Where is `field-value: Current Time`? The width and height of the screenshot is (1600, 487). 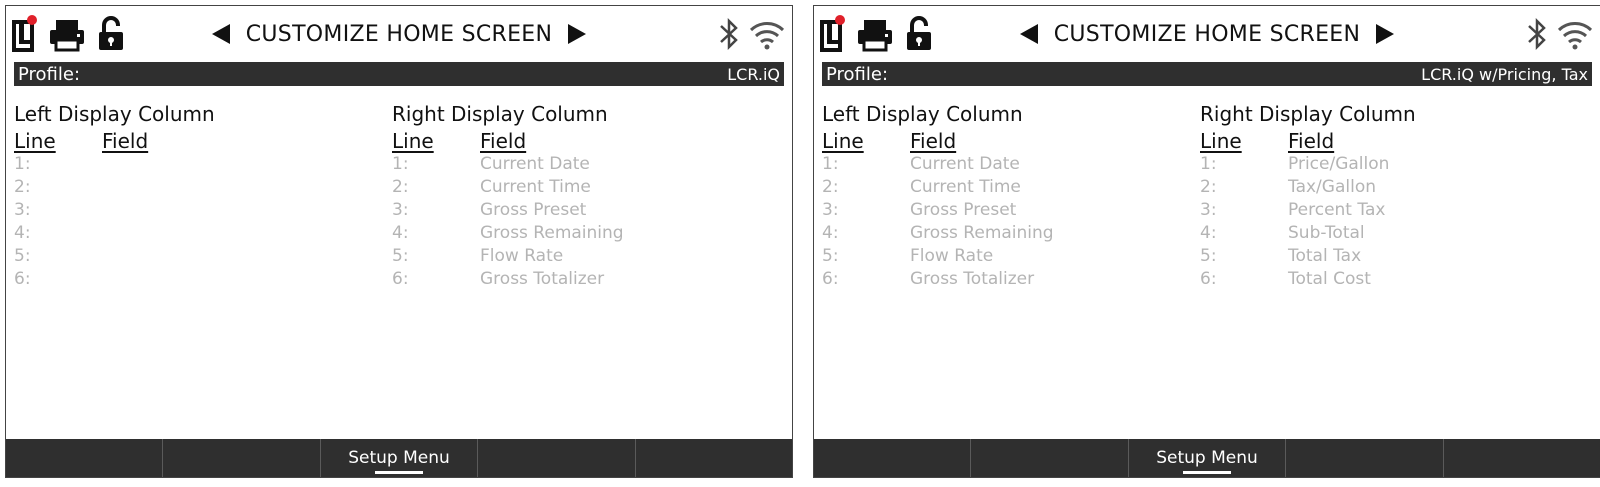
field-value: Current Time is located at coordinates (535, 187).